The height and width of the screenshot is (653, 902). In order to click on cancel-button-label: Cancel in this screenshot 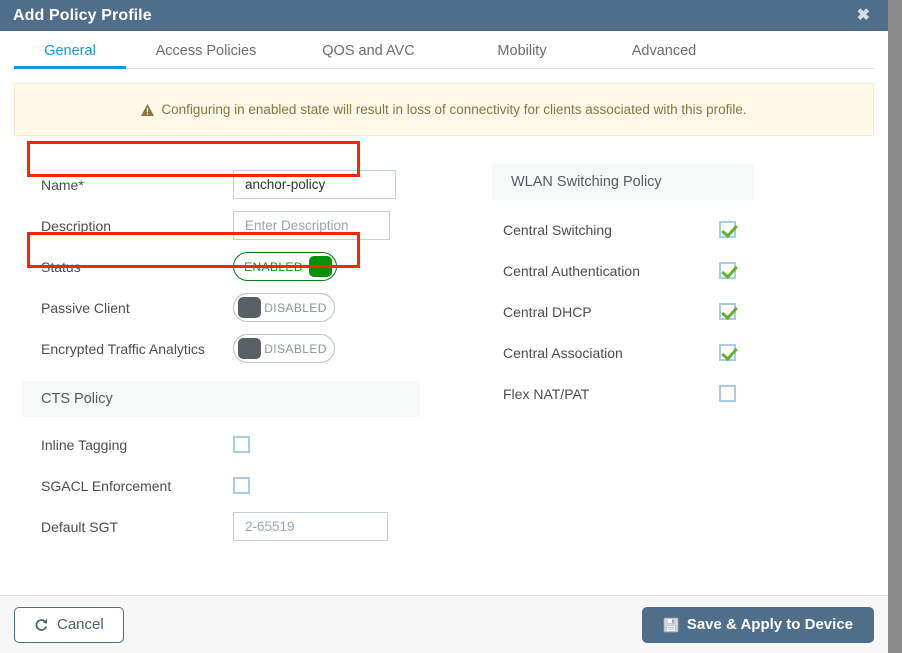, I will do `click(80, 624)`.